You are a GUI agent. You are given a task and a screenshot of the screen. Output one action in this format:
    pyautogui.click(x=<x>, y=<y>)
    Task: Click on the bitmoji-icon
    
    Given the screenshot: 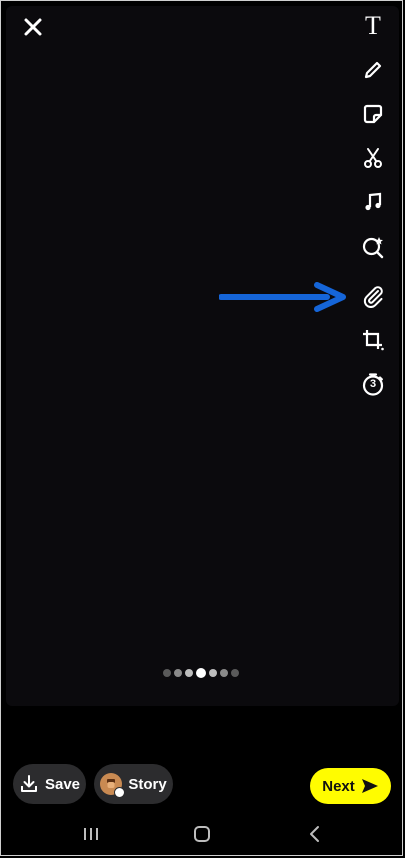 What is the action you would take?
    pyautogui.click(x=111, y=783)
    